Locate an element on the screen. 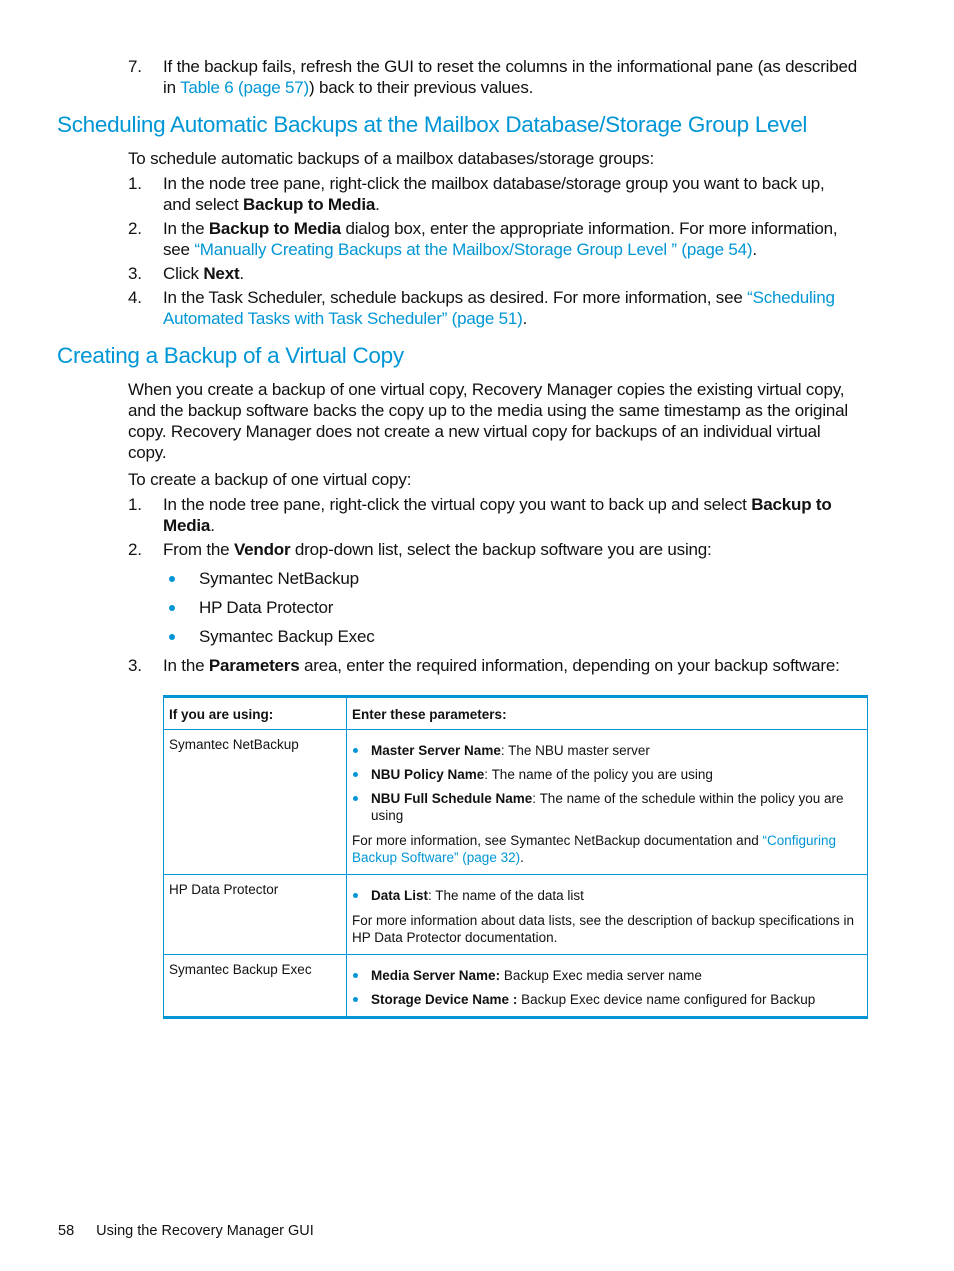  page-footer: 58 Using the Recovery Manager GUI is located at coordinates (186, 1231).